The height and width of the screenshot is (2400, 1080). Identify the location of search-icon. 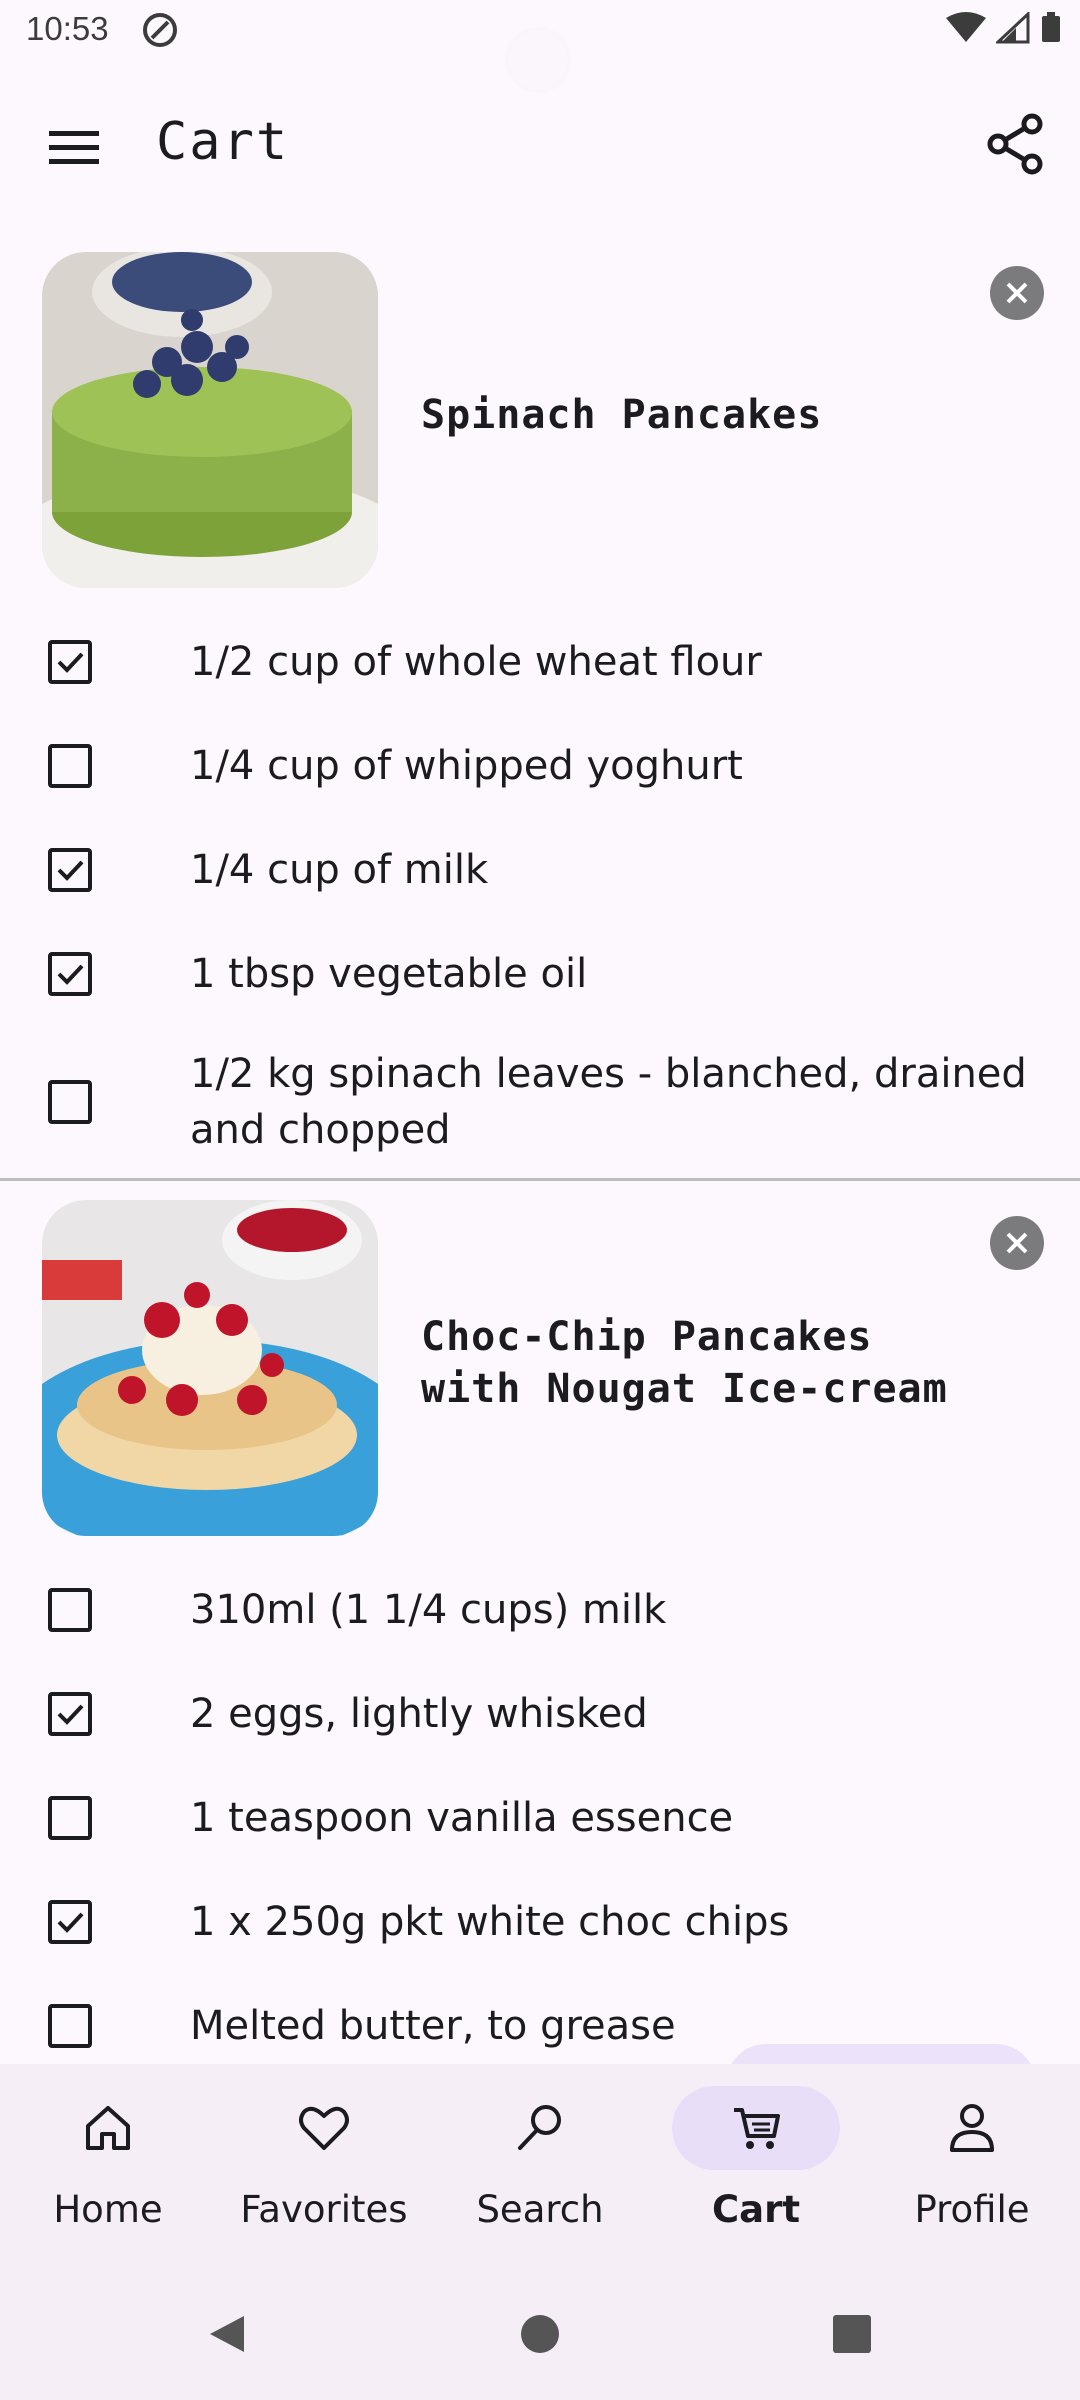
(539, 2127).